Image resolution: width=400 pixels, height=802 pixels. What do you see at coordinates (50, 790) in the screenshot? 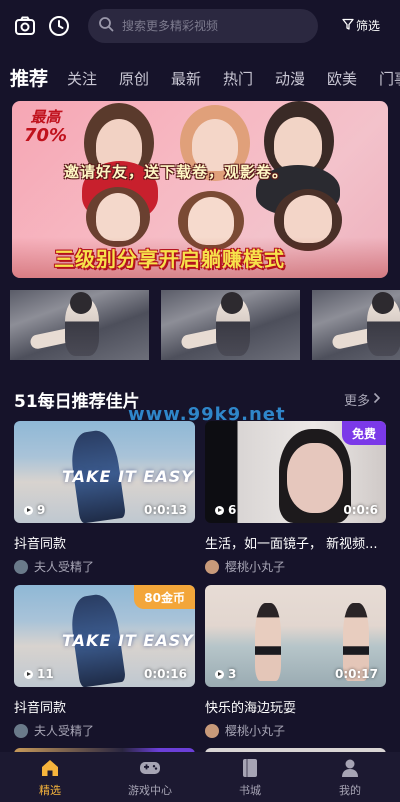
I see `nav-label: 精选` at bounding box center [50, 790].